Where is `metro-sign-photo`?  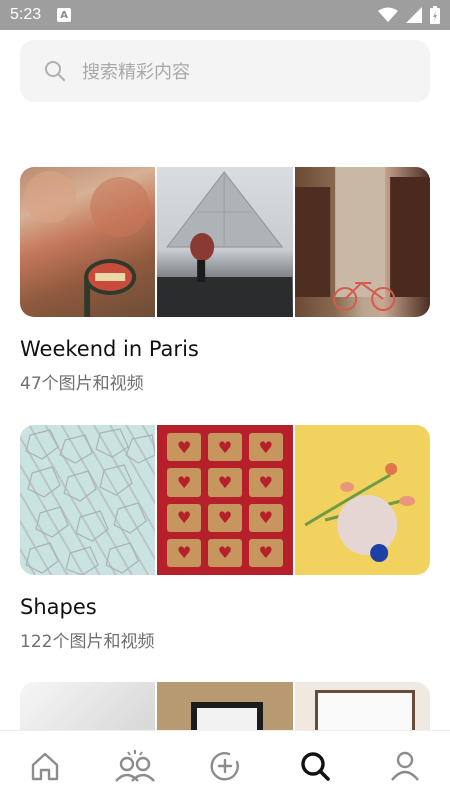 metro-sign-photo is located at coordinates (87, 244).